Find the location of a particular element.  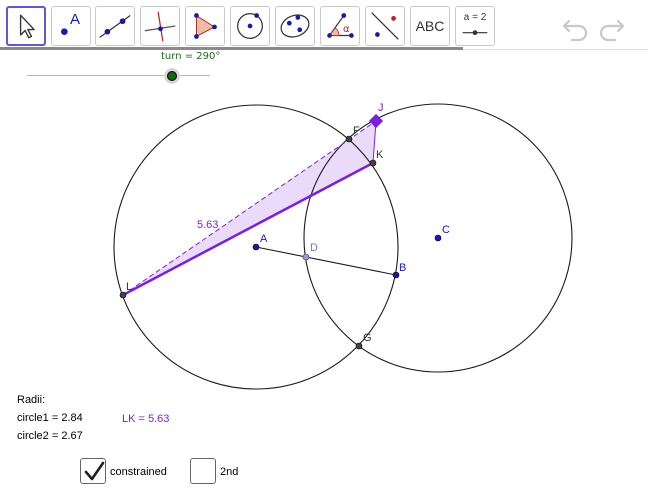

label-l: L is located at coordinates (129, 287).